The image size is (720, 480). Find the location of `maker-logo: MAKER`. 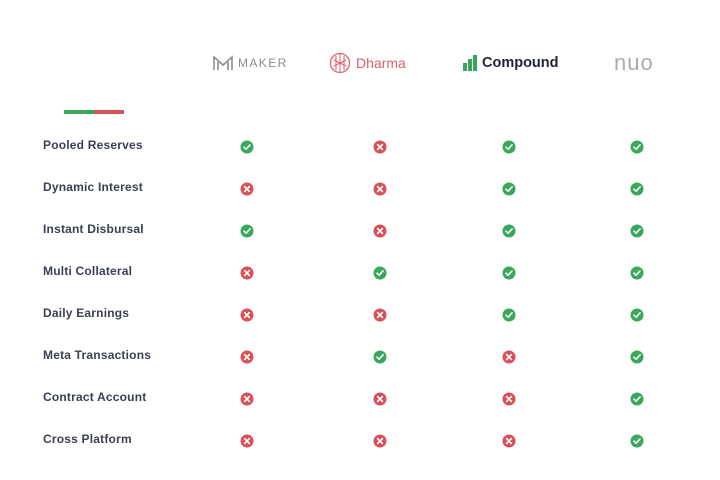

maker-logo: MAKER is located at coordinates (250, 63).